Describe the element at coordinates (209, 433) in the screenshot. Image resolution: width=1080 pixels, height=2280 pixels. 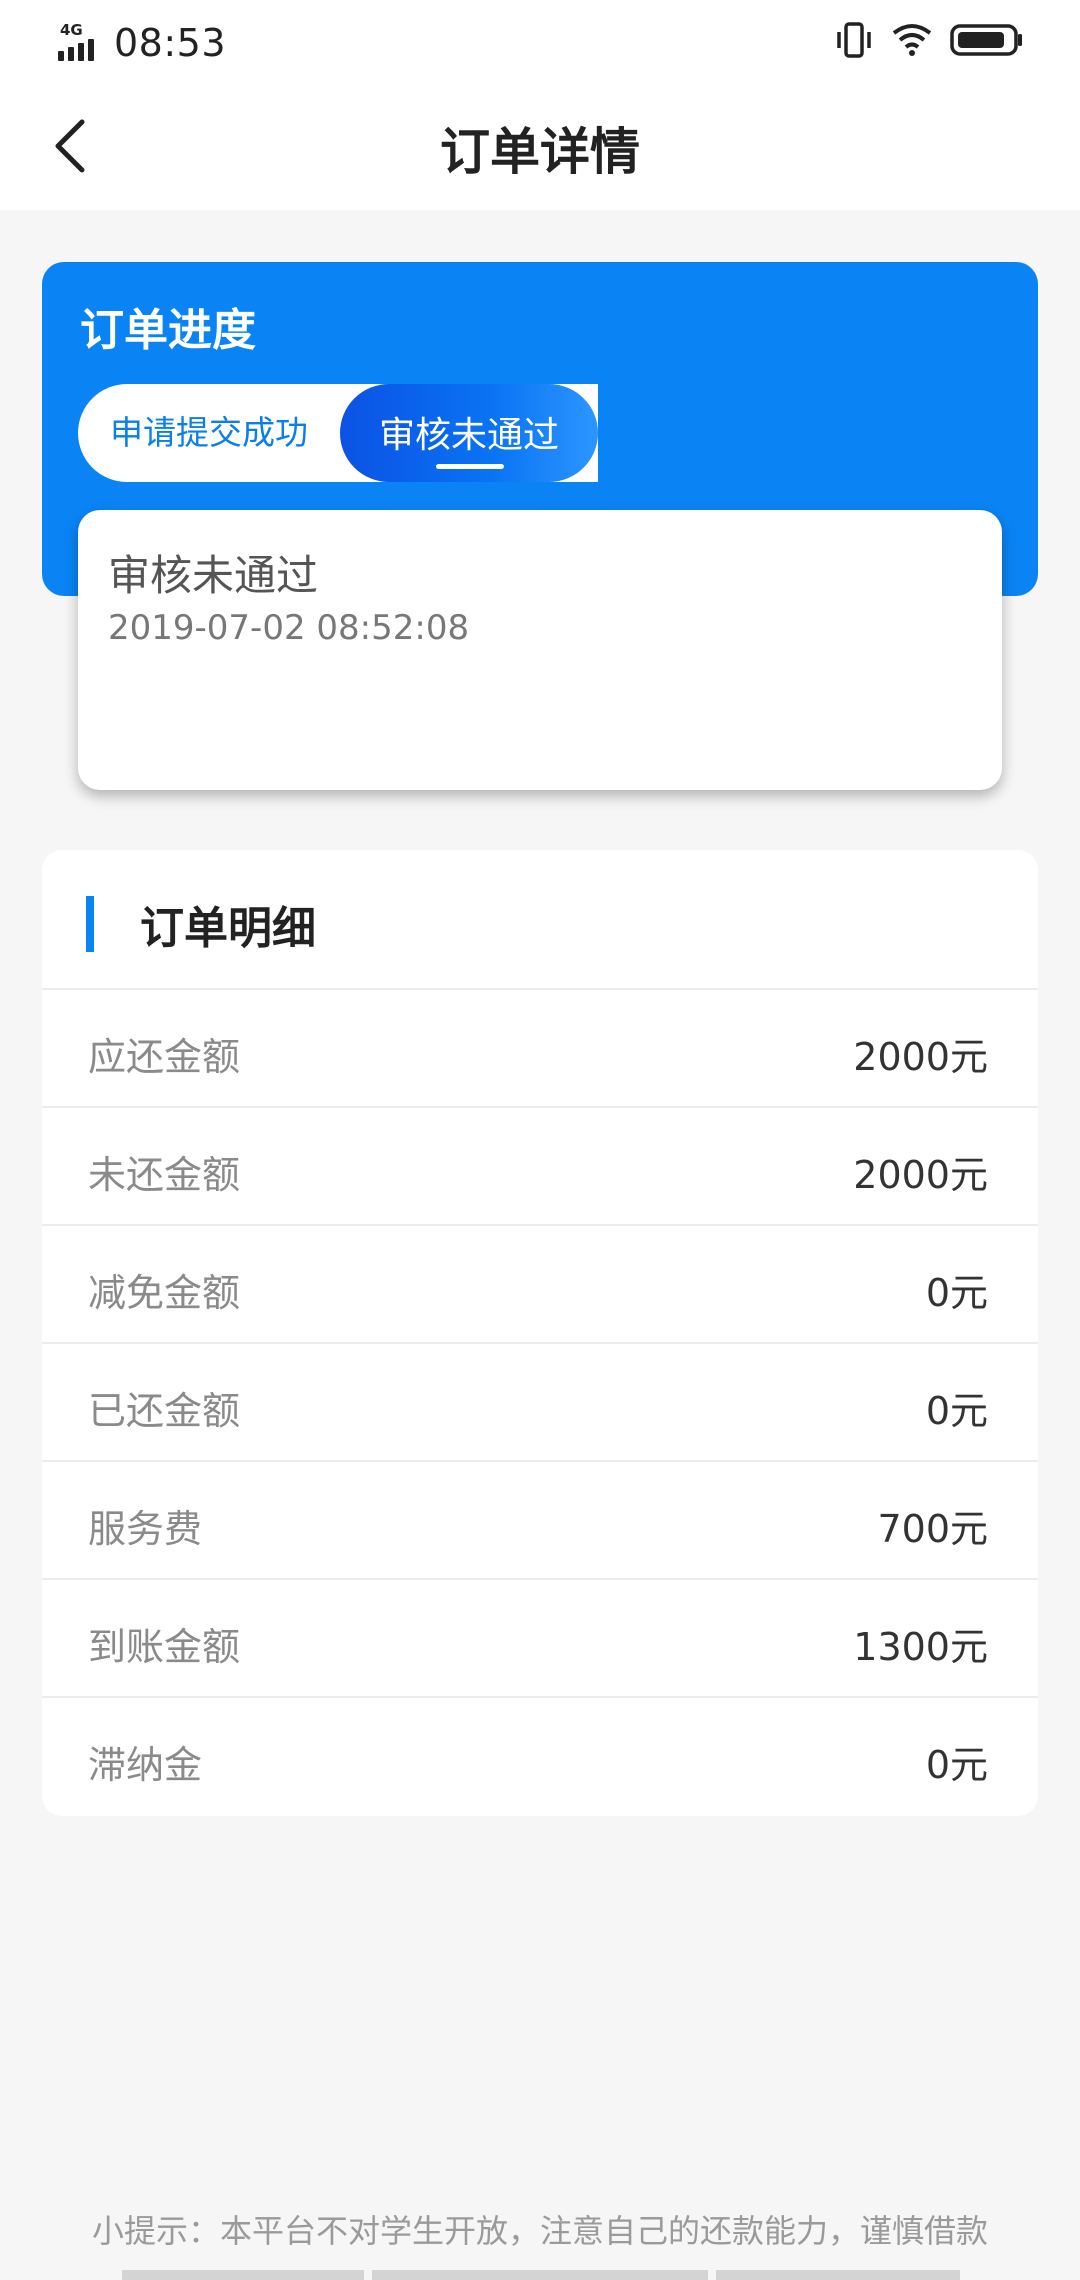
I see `step-submitted: 申请提交成功` at that location.